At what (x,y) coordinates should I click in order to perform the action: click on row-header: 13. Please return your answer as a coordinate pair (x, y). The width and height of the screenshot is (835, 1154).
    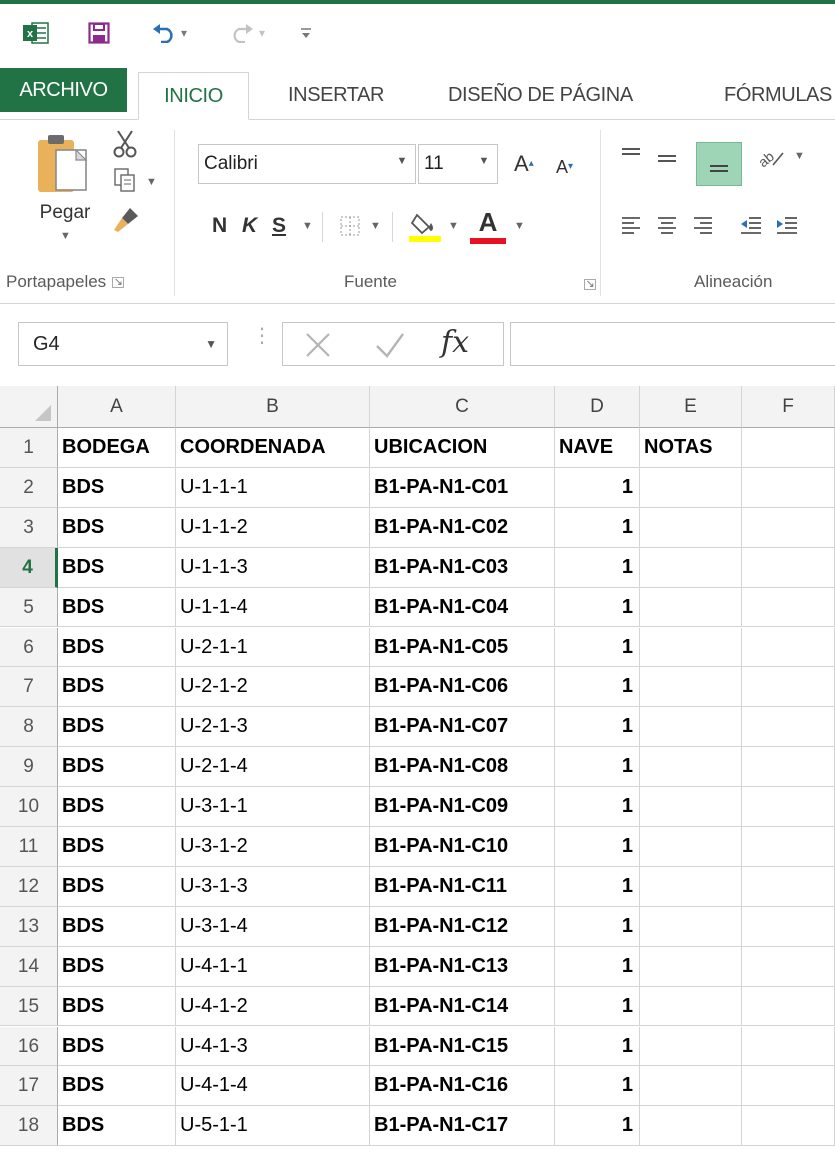
    Looking at the image, I should click on (29, 926).